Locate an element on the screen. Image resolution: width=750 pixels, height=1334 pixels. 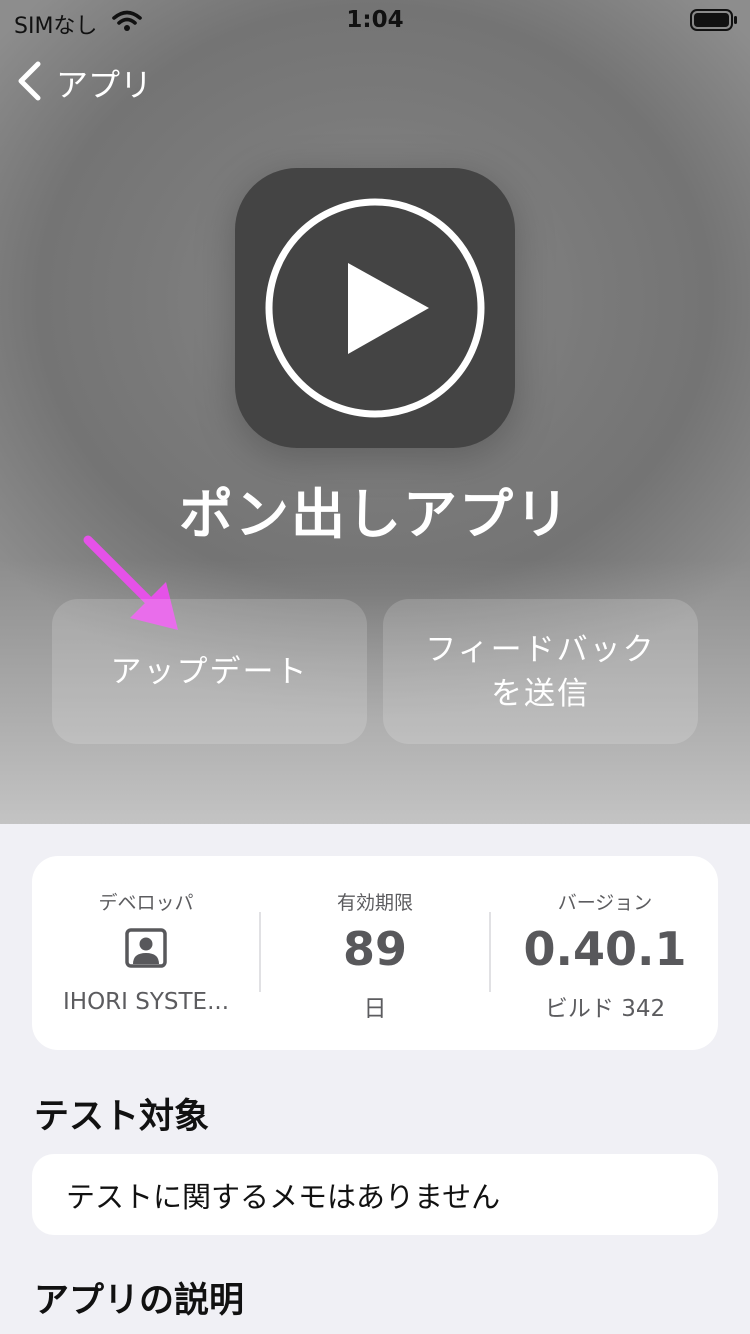
back-button: アプリ is located at coordinates (84, 83).